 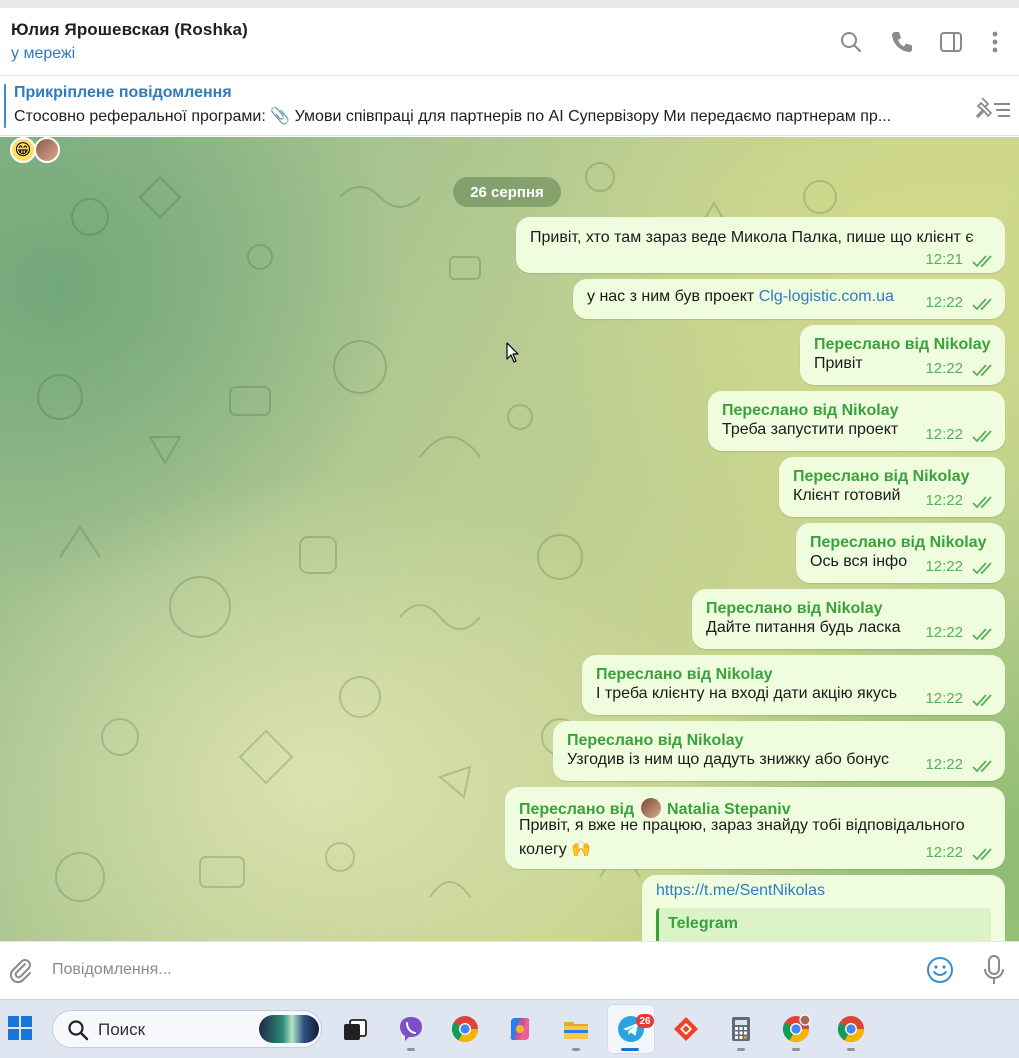 I want to click on unread-badge: 26, so click(x=645, y=1021).